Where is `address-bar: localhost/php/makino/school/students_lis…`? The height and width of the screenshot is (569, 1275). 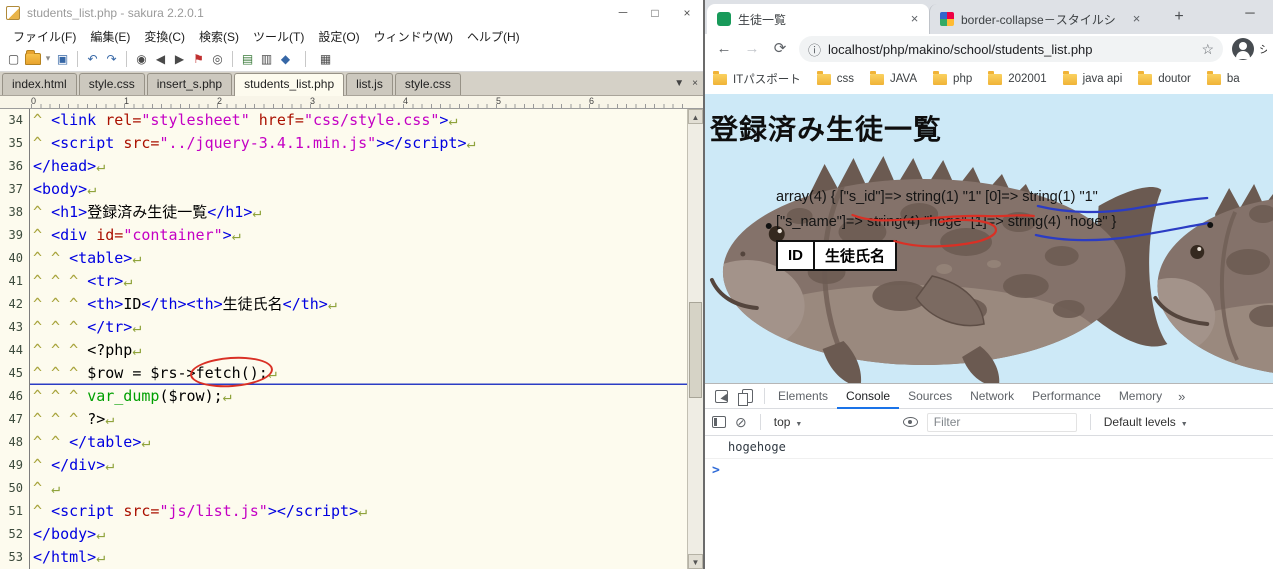 address-bar: localhost/php/makino/school/students_lis… is located at coordinates (1011, 49).